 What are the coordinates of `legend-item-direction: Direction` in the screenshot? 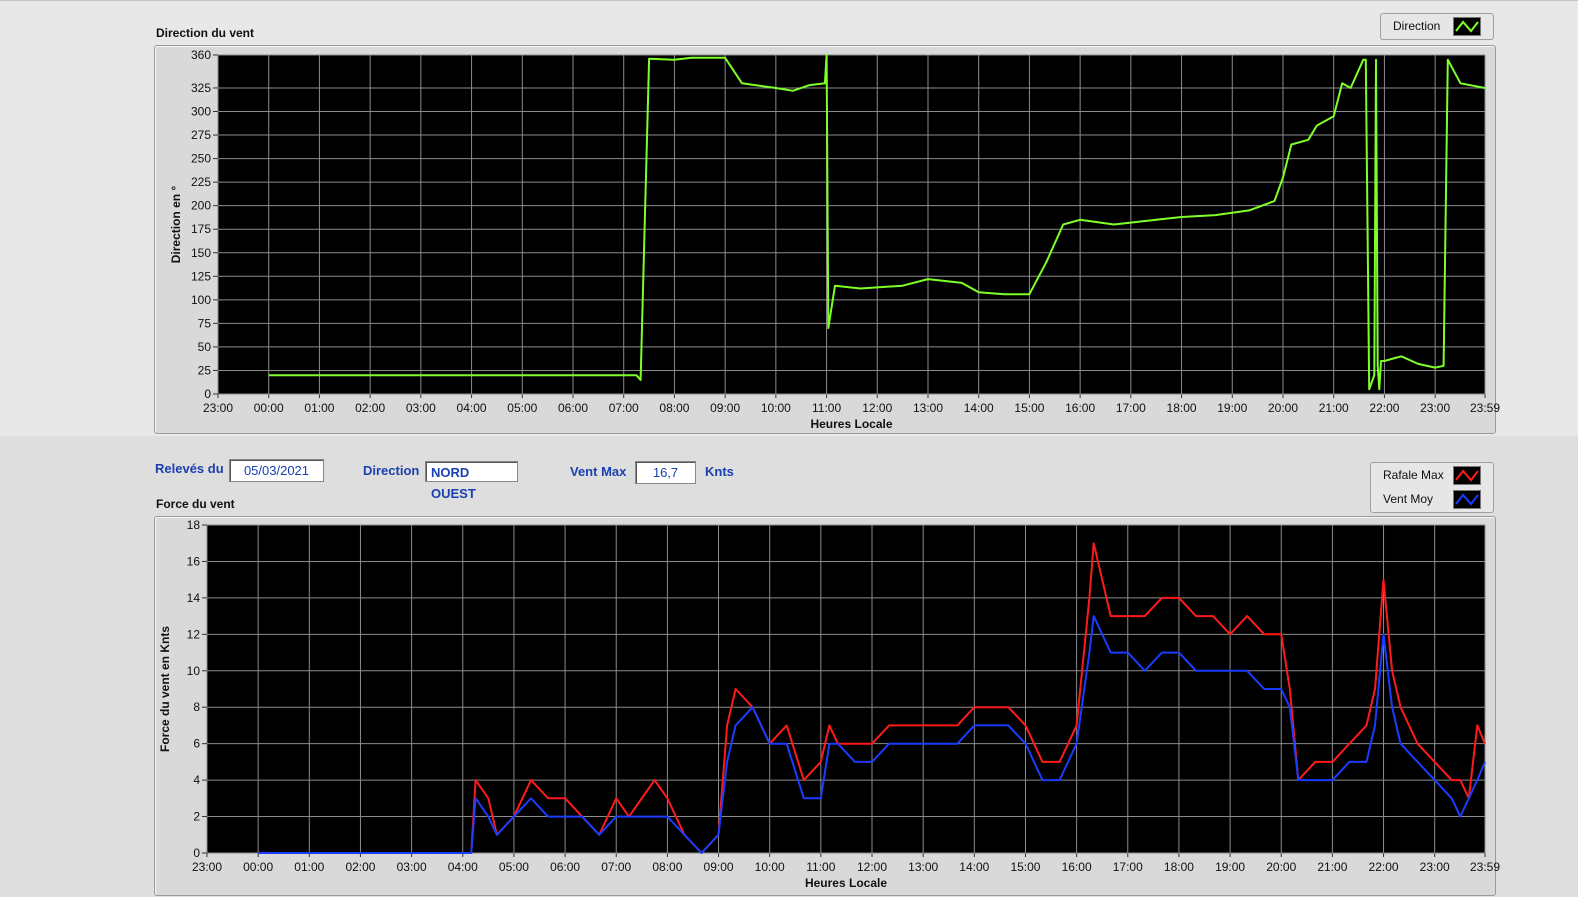 It's located at (1437, 26).